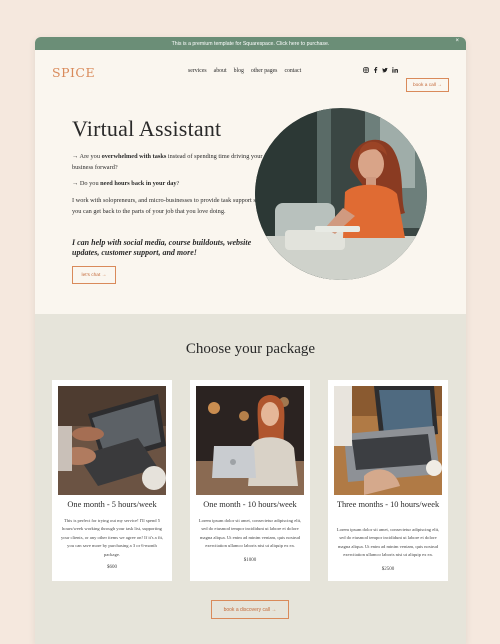  I want to click on hero-question-2: → Do you need hours back in your day?, so click(126, 183).